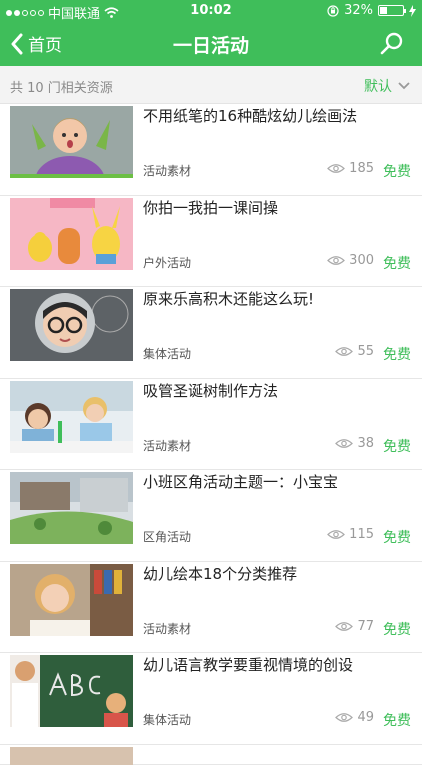 This screenshot has height=765, width=422. Describe the element at coordinates (211, 516) in the screenshot. I see `list-item: 小班区角活动主题一：小宝宝 区角活动 115 免费` at that location.